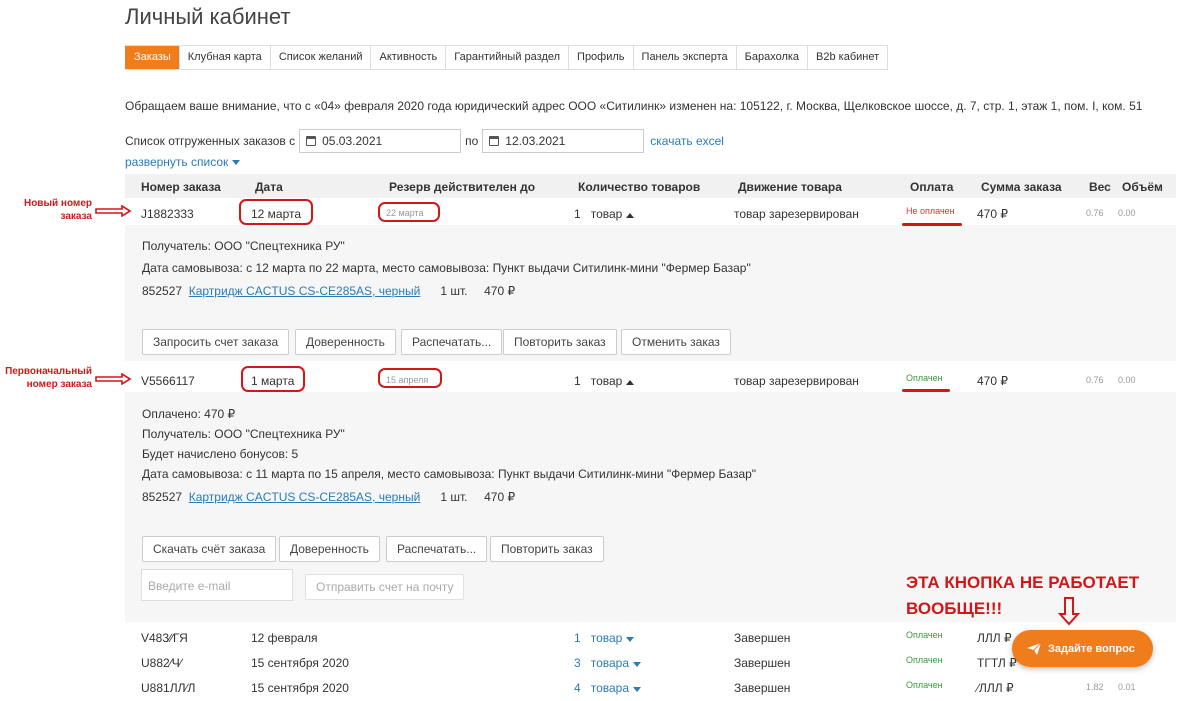  What do you see at coordinates (1069, 611) in the screenshot?
I see `arrow-down-icon` at bounding box center [1069, 611].